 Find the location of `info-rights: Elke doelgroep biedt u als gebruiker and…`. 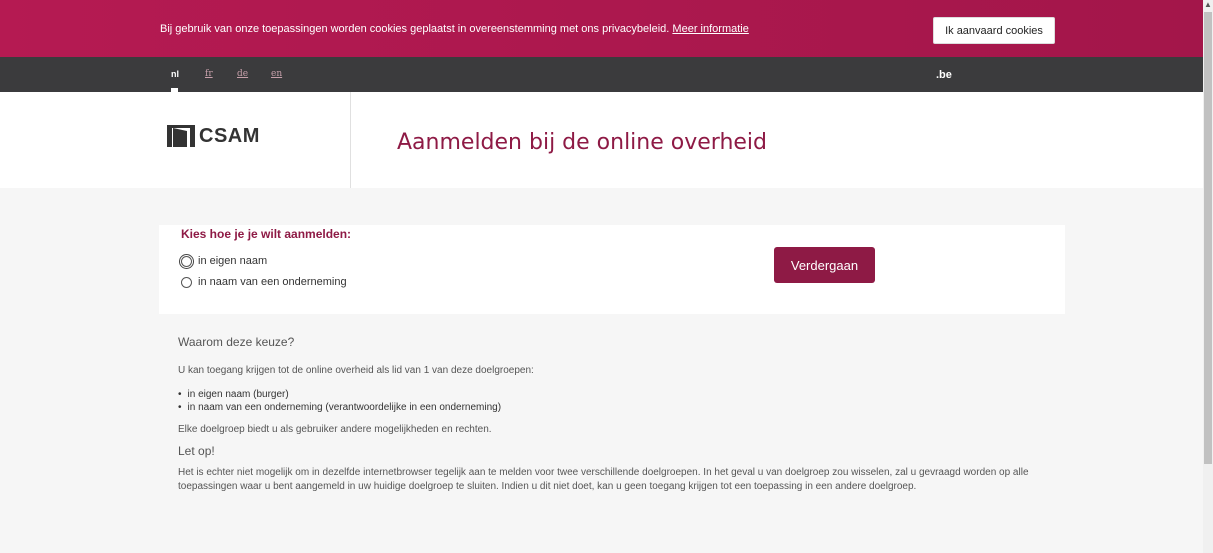

info-rights: Elke doelgroep biedt u als gebruiker and… is located at coordinates (335, 429).